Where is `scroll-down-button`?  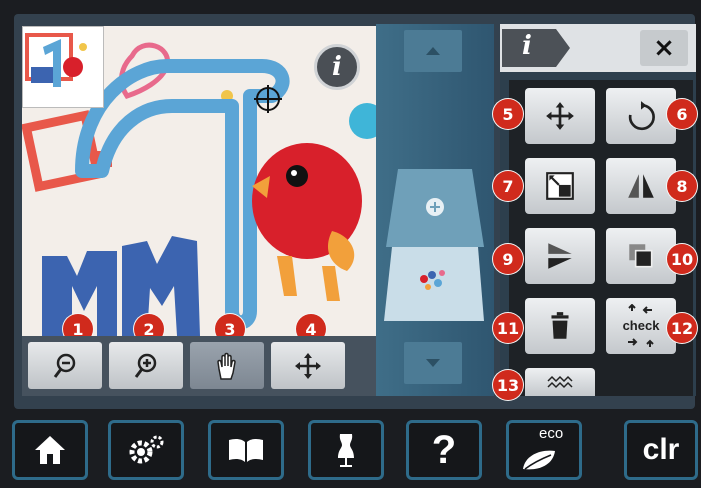
scroll-down-button is located at coordinates (433, 363).